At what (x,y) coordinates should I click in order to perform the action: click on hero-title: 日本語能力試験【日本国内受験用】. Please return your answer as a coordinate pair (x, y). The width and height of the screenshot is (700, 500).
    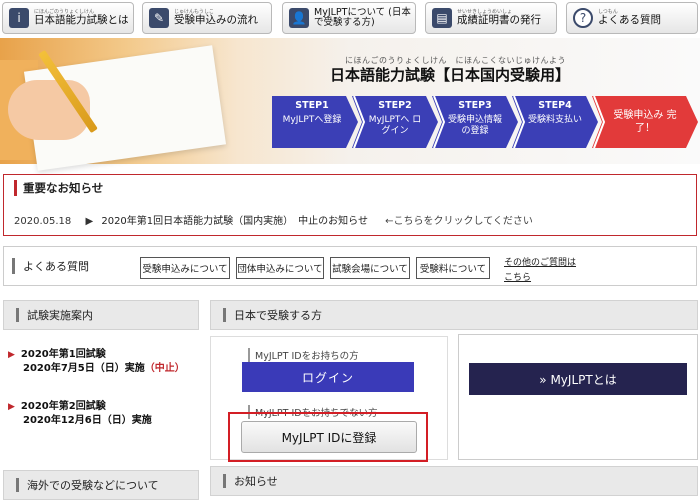
    Looking at the image, I should click on (450, 75).